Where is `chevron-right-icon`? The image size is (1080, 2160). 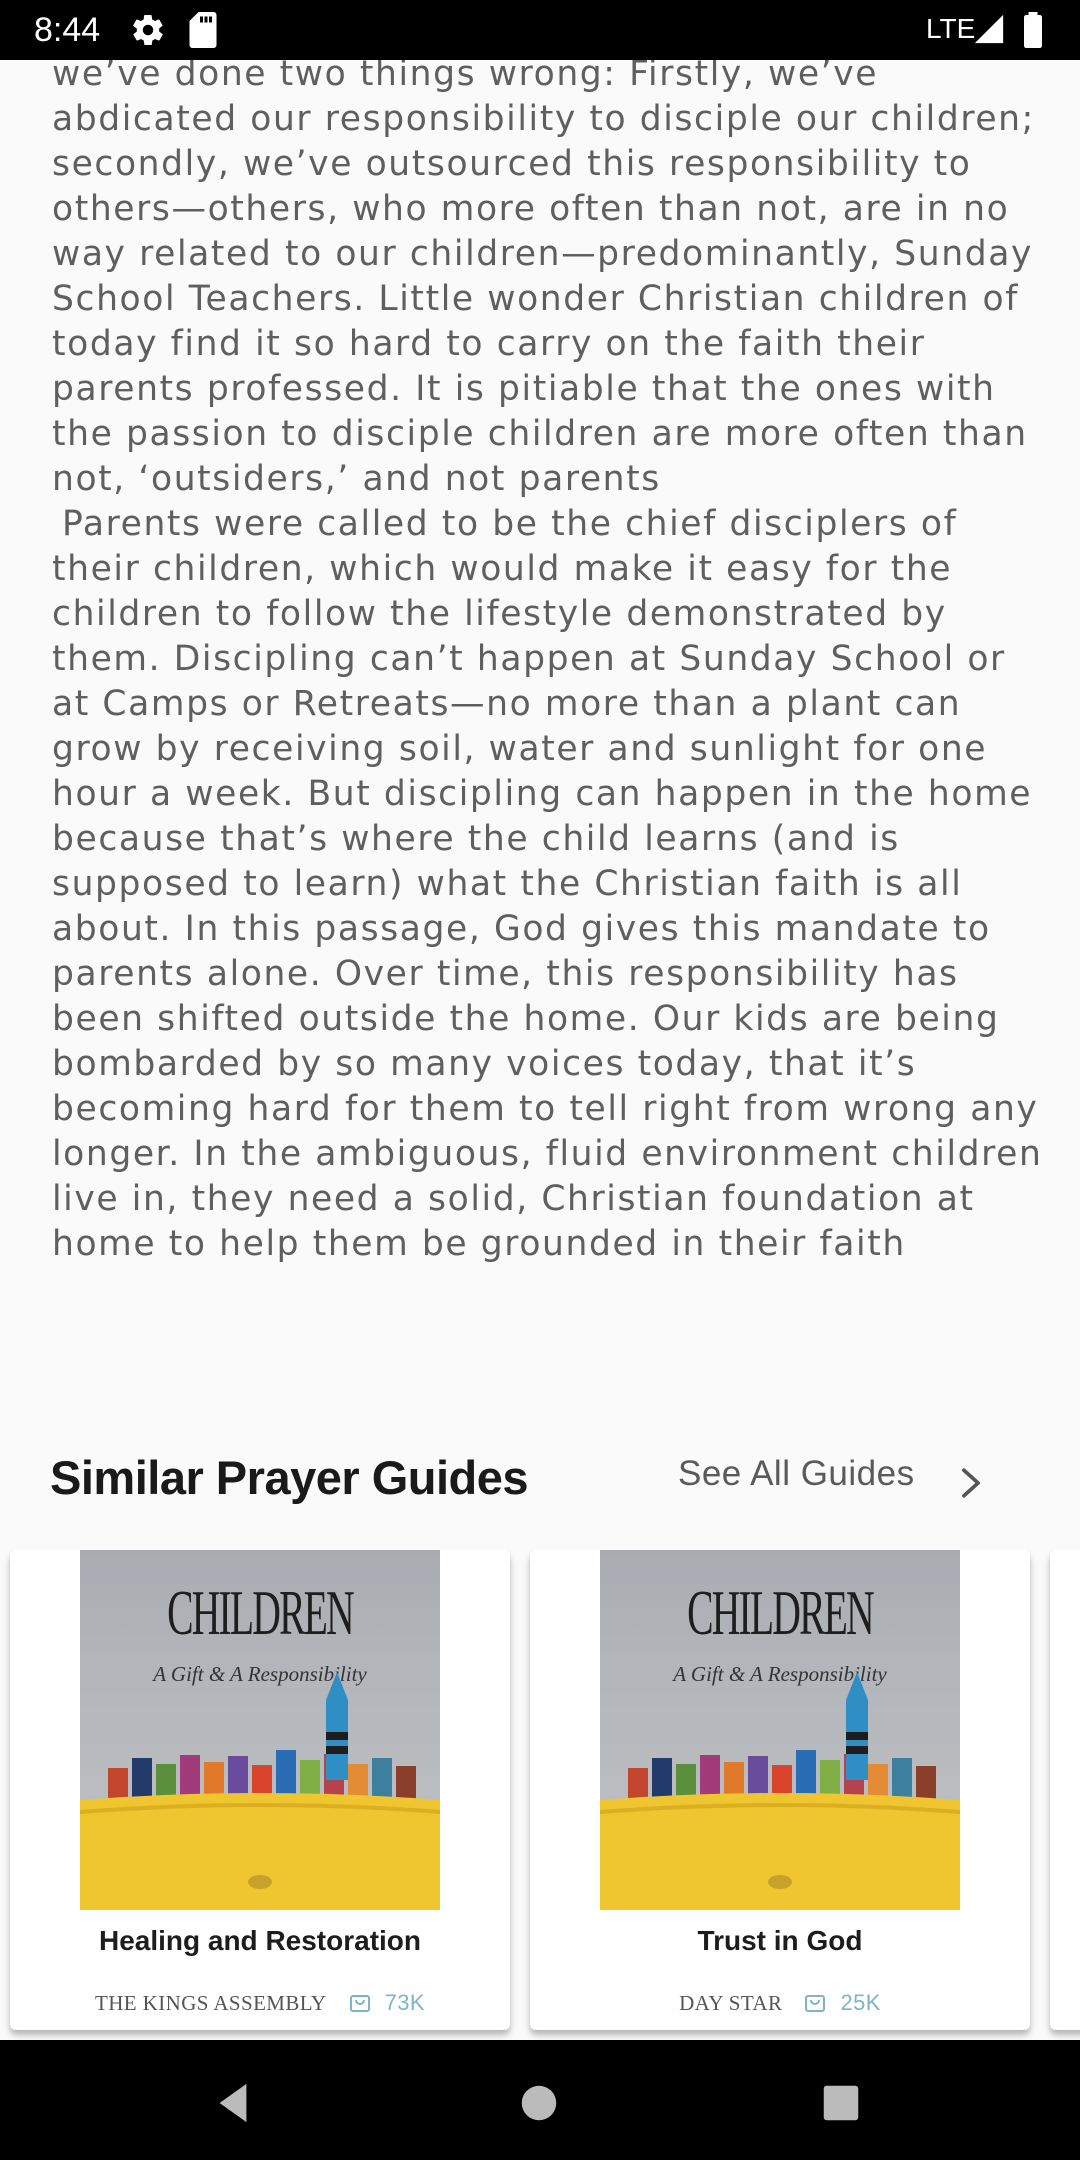
chevron-right-icon is located at coordinates (971, 1485).